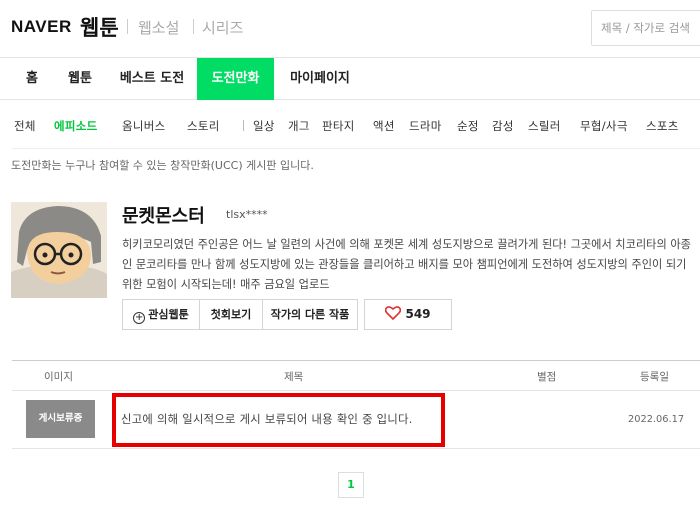 The width and height of the screenshot is (700, 510). I want to click on like-button: 549, so click(408, 314).